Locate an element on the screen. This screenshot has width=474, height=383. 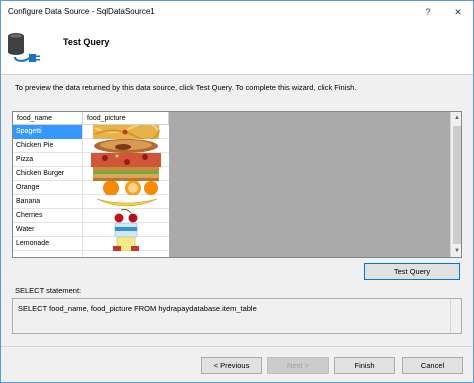
table-row: Lemonade is located at coordinates (91, 244).